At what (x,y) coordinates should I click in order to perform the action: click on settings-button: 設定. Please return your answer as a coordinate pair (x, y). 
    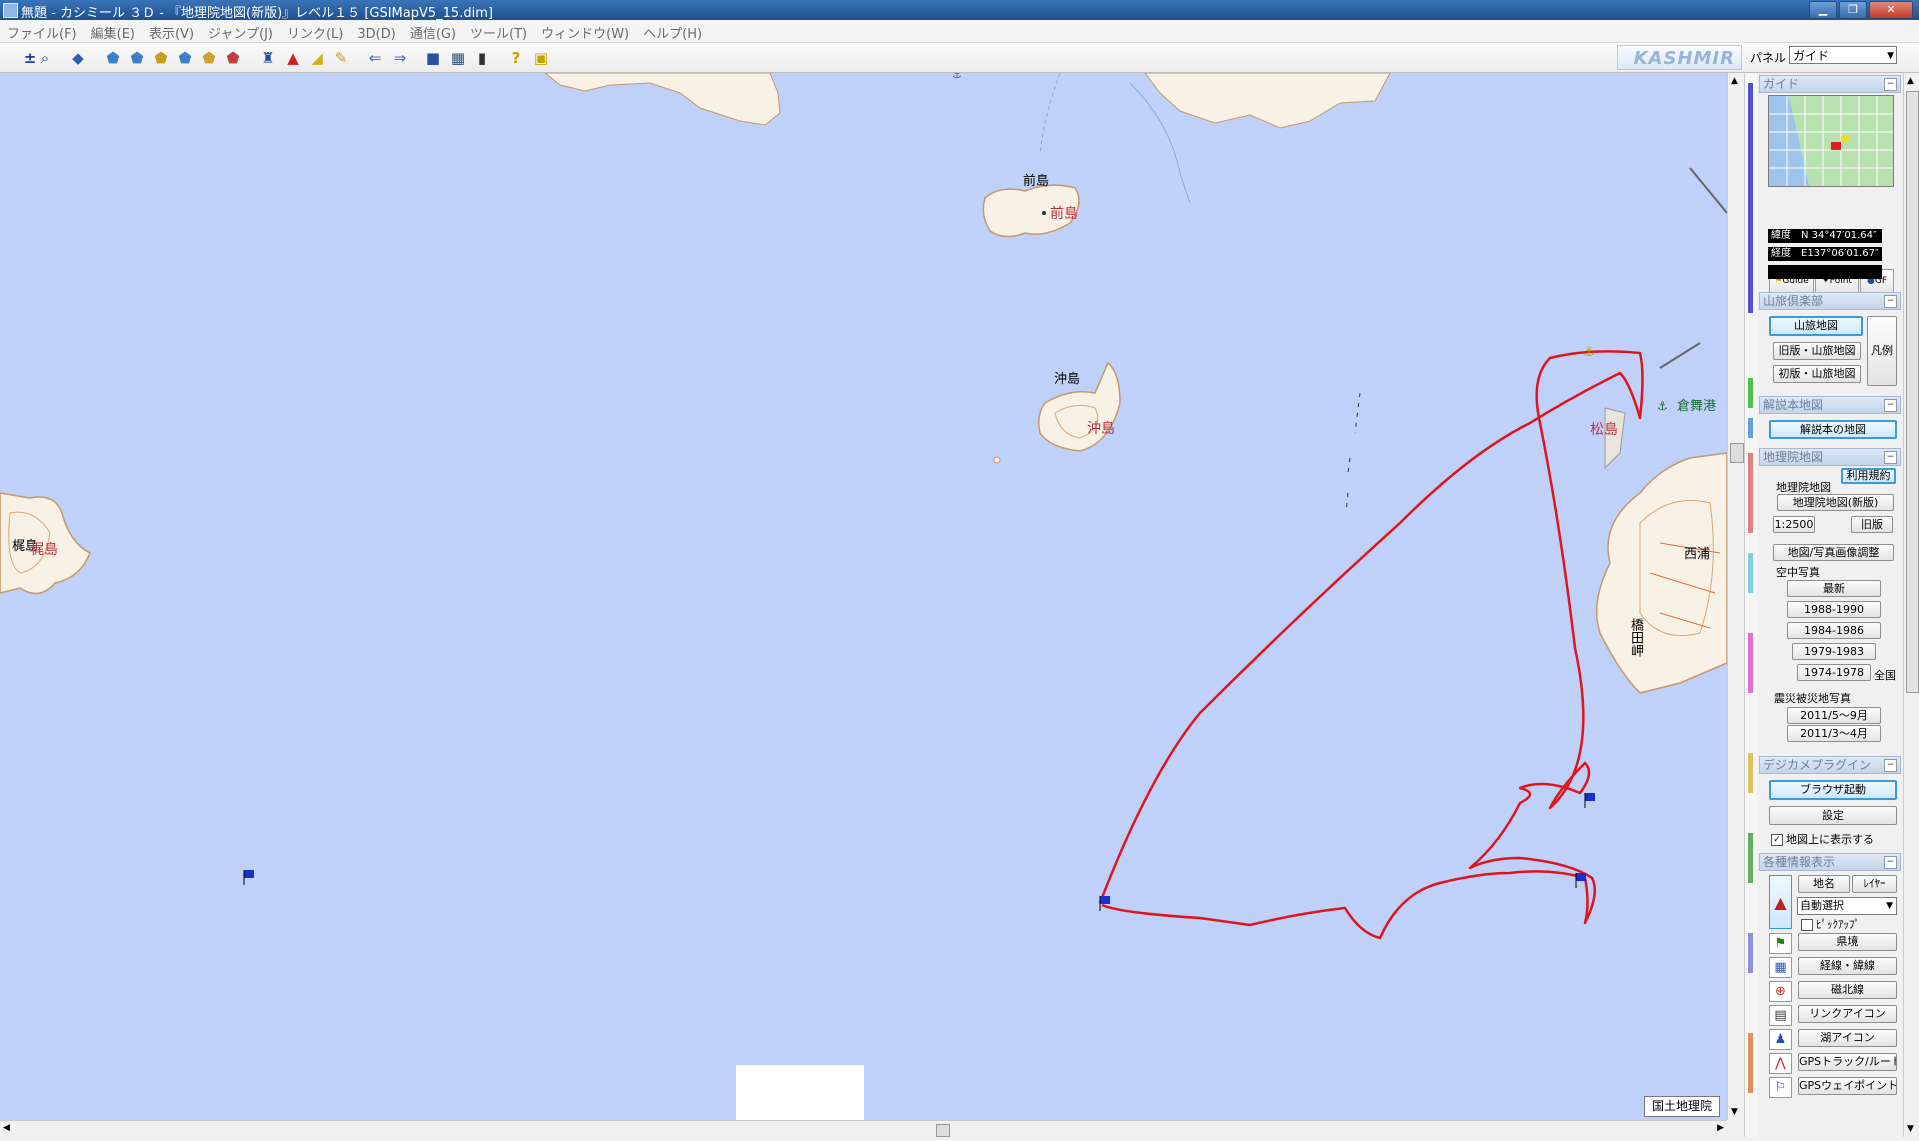
    Looking at the image, I should click on (1833, 815).